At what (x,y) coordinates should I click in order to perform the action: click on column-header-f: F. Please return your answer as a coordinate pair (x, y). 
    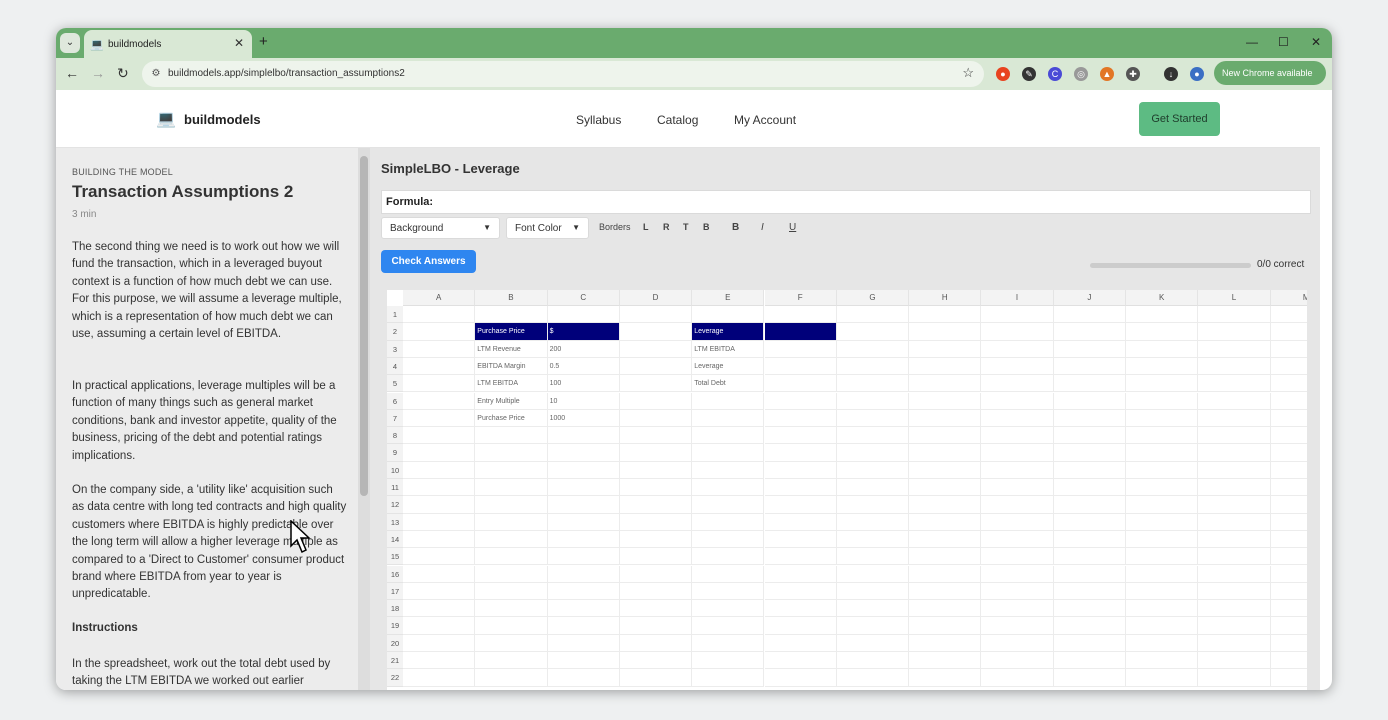
    Looking at the image, I should click on (800, 298).